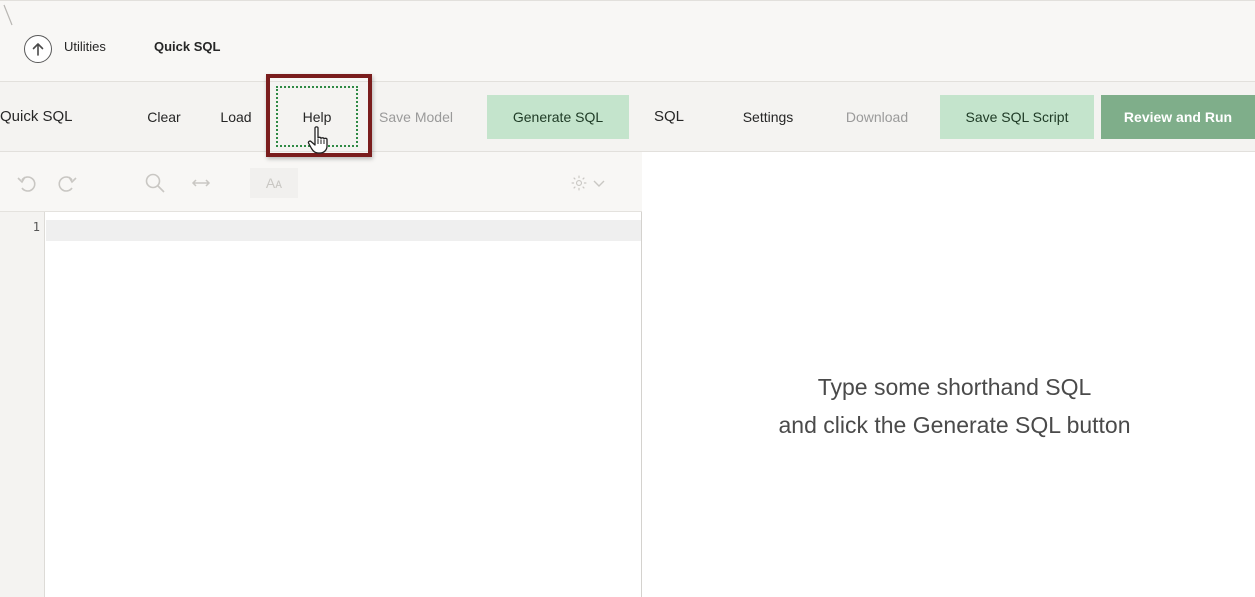  I want to click on sql-pane-title: SQL, so click(669, 116).